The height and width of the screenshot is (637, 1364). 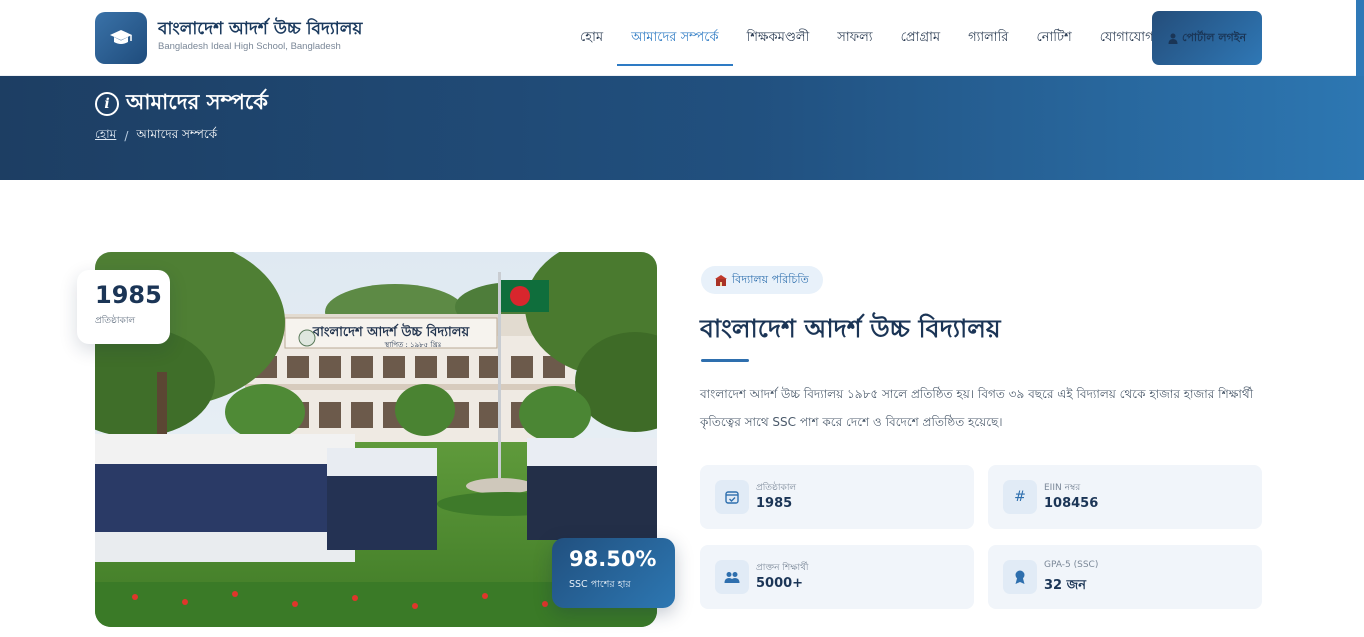 What do you see at coordinates (128, 295) in the screenshot?
I see `established-badge-value: 1985` at bounding box center [128, 295].